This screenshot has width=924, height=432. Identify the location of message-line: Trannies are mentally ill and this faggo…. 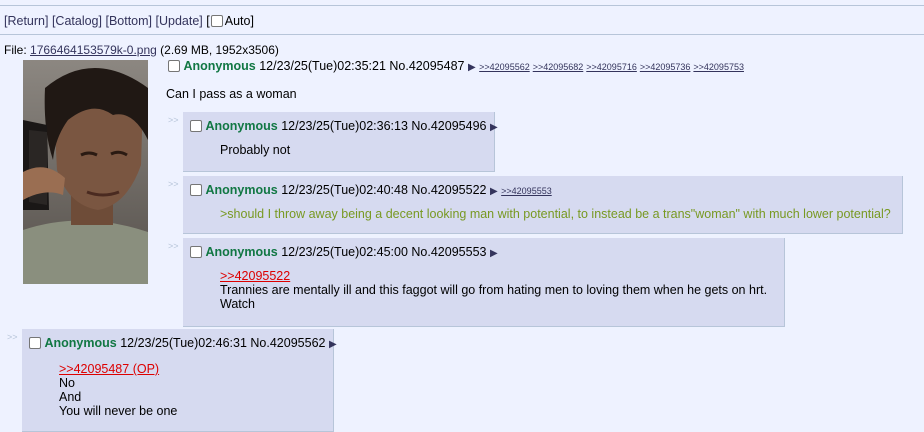
(494, 290).